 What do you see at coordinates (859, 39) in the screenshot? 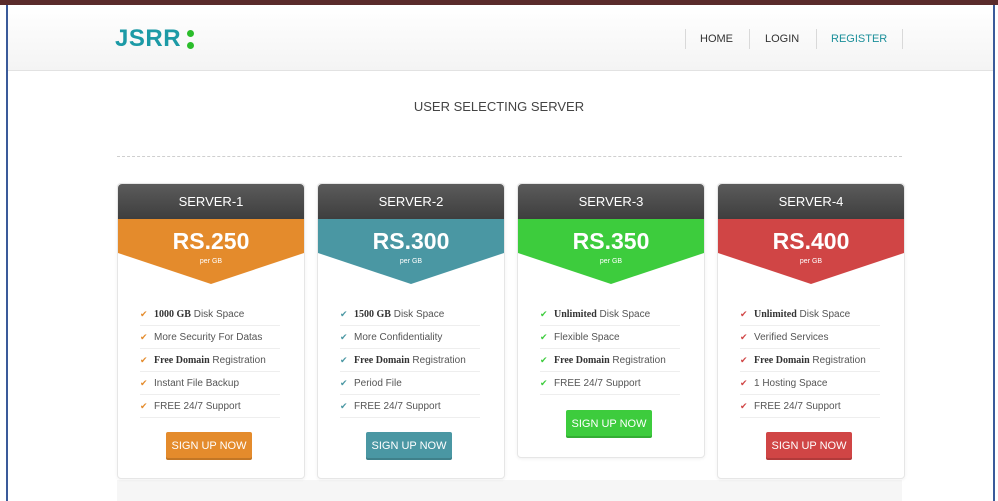
I see `nav-register: REGISTER` at bounding box center [859, 39].